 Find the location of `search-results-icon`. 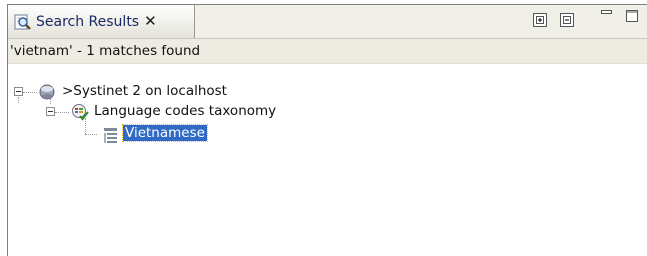

search-results-icon is located at coordinates (23, 22).